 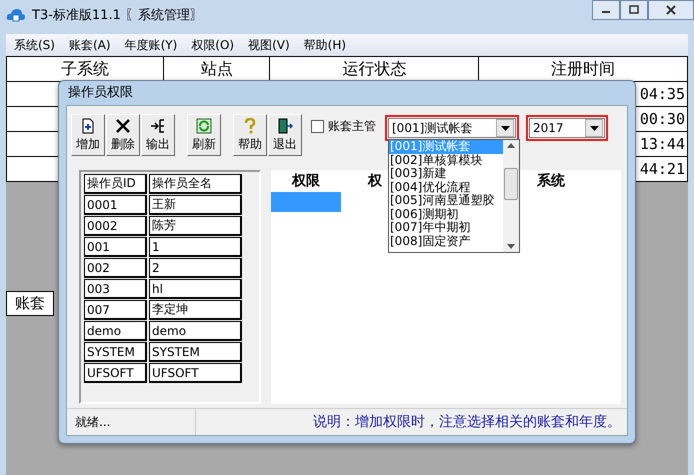 I want to click on toolbar-button: 删除, so click(x=123, y=135).